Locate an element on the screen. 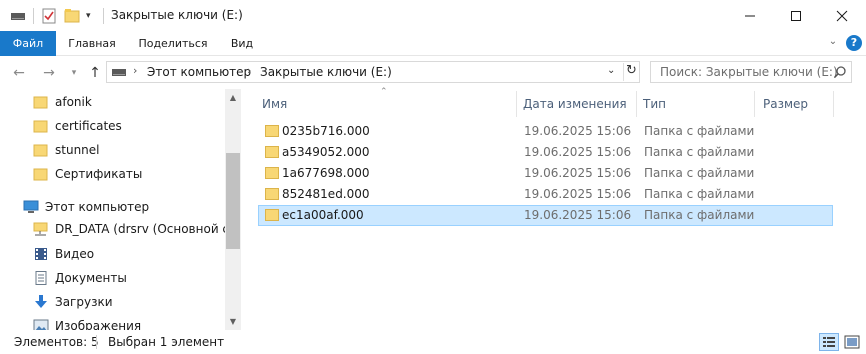 The height and width of the screenshot is (354, 866). sidebar-item-documents: Документы is located at coordinates (80, 278).